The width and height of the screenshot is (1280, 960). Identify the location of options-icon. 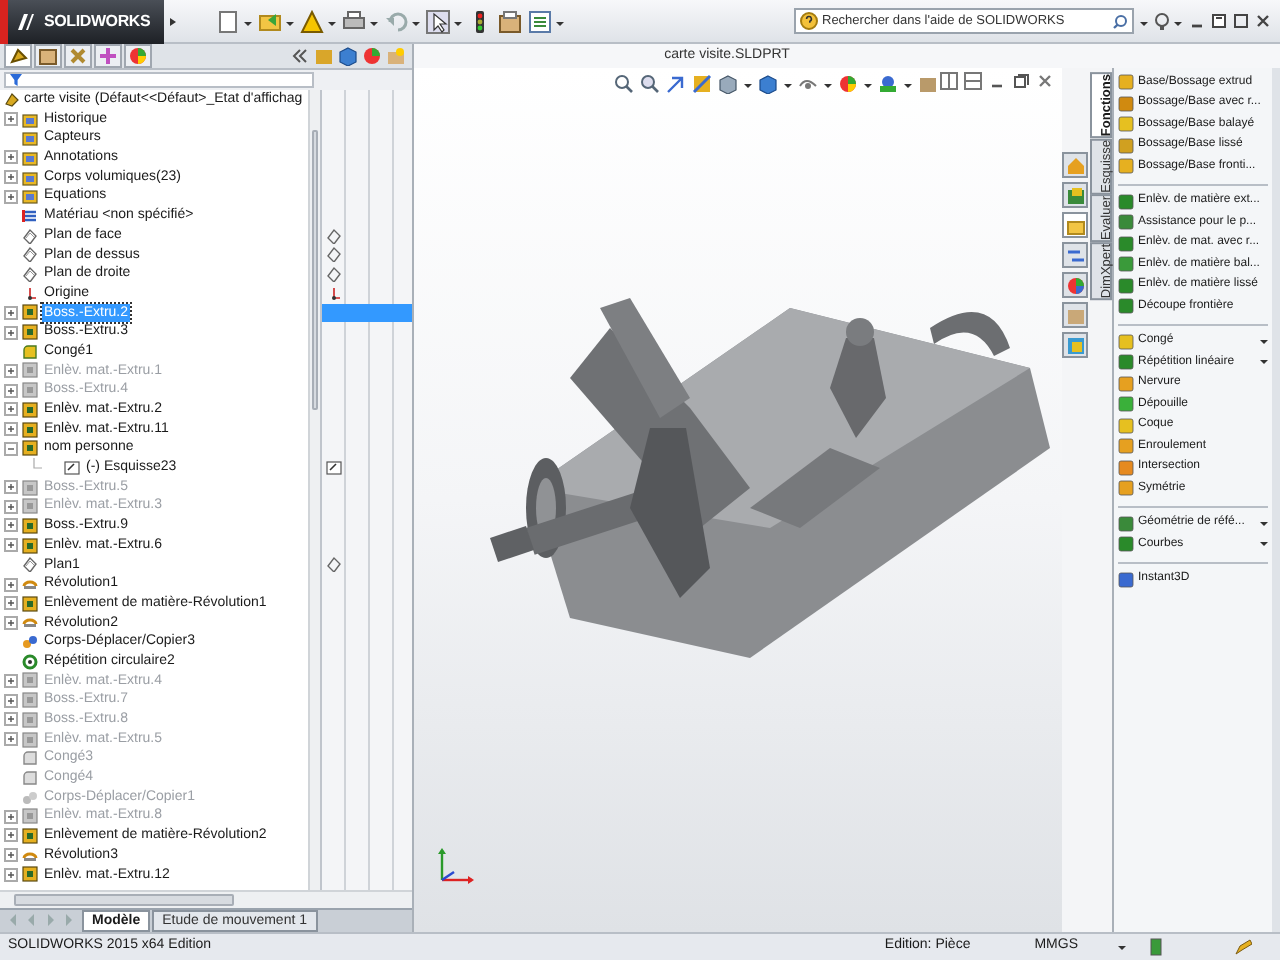
(510, 21).